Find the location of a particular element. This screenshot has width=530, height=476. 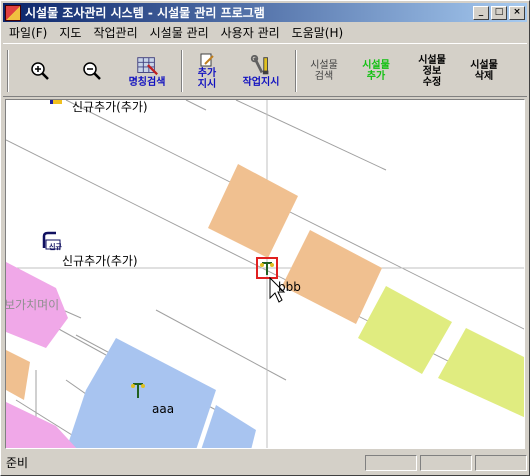

facility-edit-label-3: 수정 is located at coordinates (432, 82).